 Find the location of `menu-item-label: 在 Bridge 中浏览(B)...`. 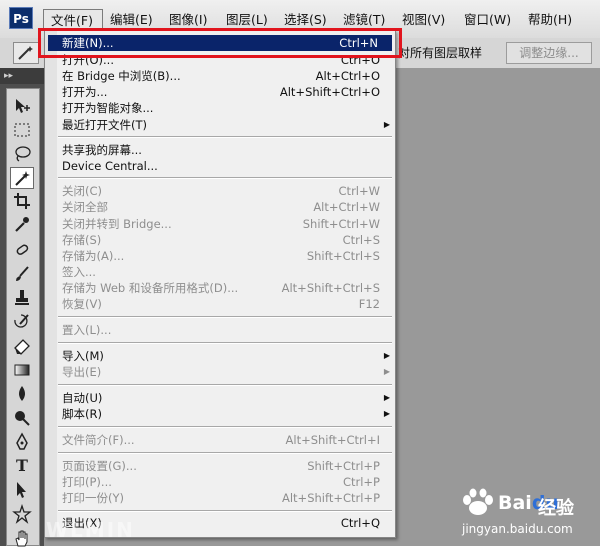

menu-item-label: 在 Bridge 中浏览(B)... is located at coordinates (121, 76).